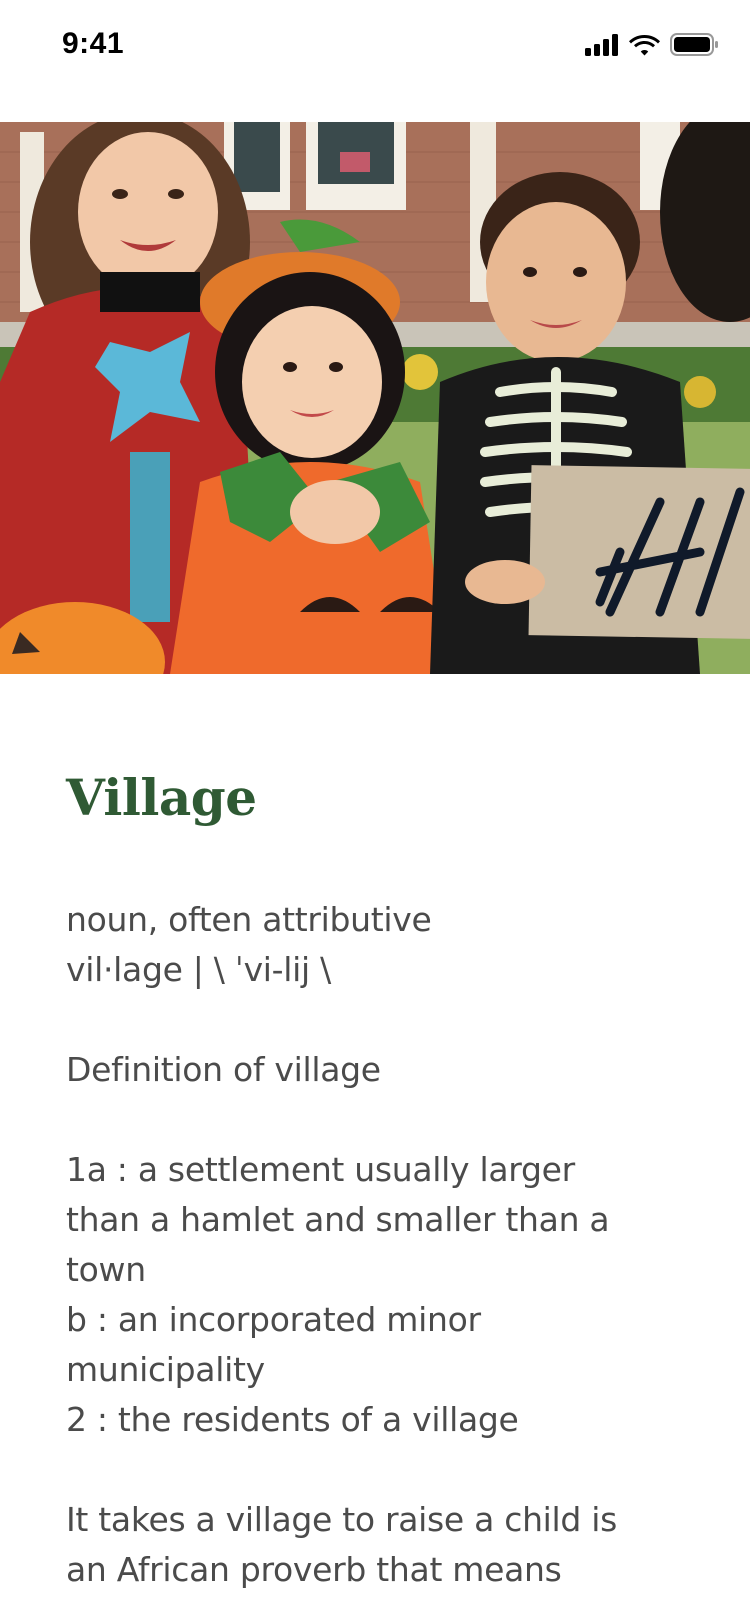  What do you see at coordinates (198, 969) in the screenshot?
I see `pronunciation: vil·lage | \ ˈvi-lij \` at bounding box center [198, 969].